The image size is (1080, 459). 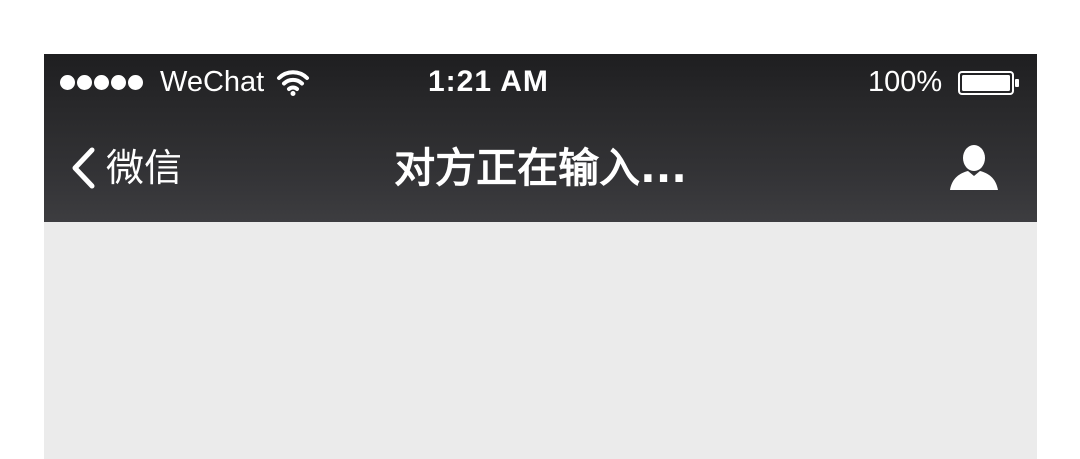 What do you see at coordinates (212, 82) in the screenshot?
I see `carrier-name: WeChat` at bounding box center [212, 82].